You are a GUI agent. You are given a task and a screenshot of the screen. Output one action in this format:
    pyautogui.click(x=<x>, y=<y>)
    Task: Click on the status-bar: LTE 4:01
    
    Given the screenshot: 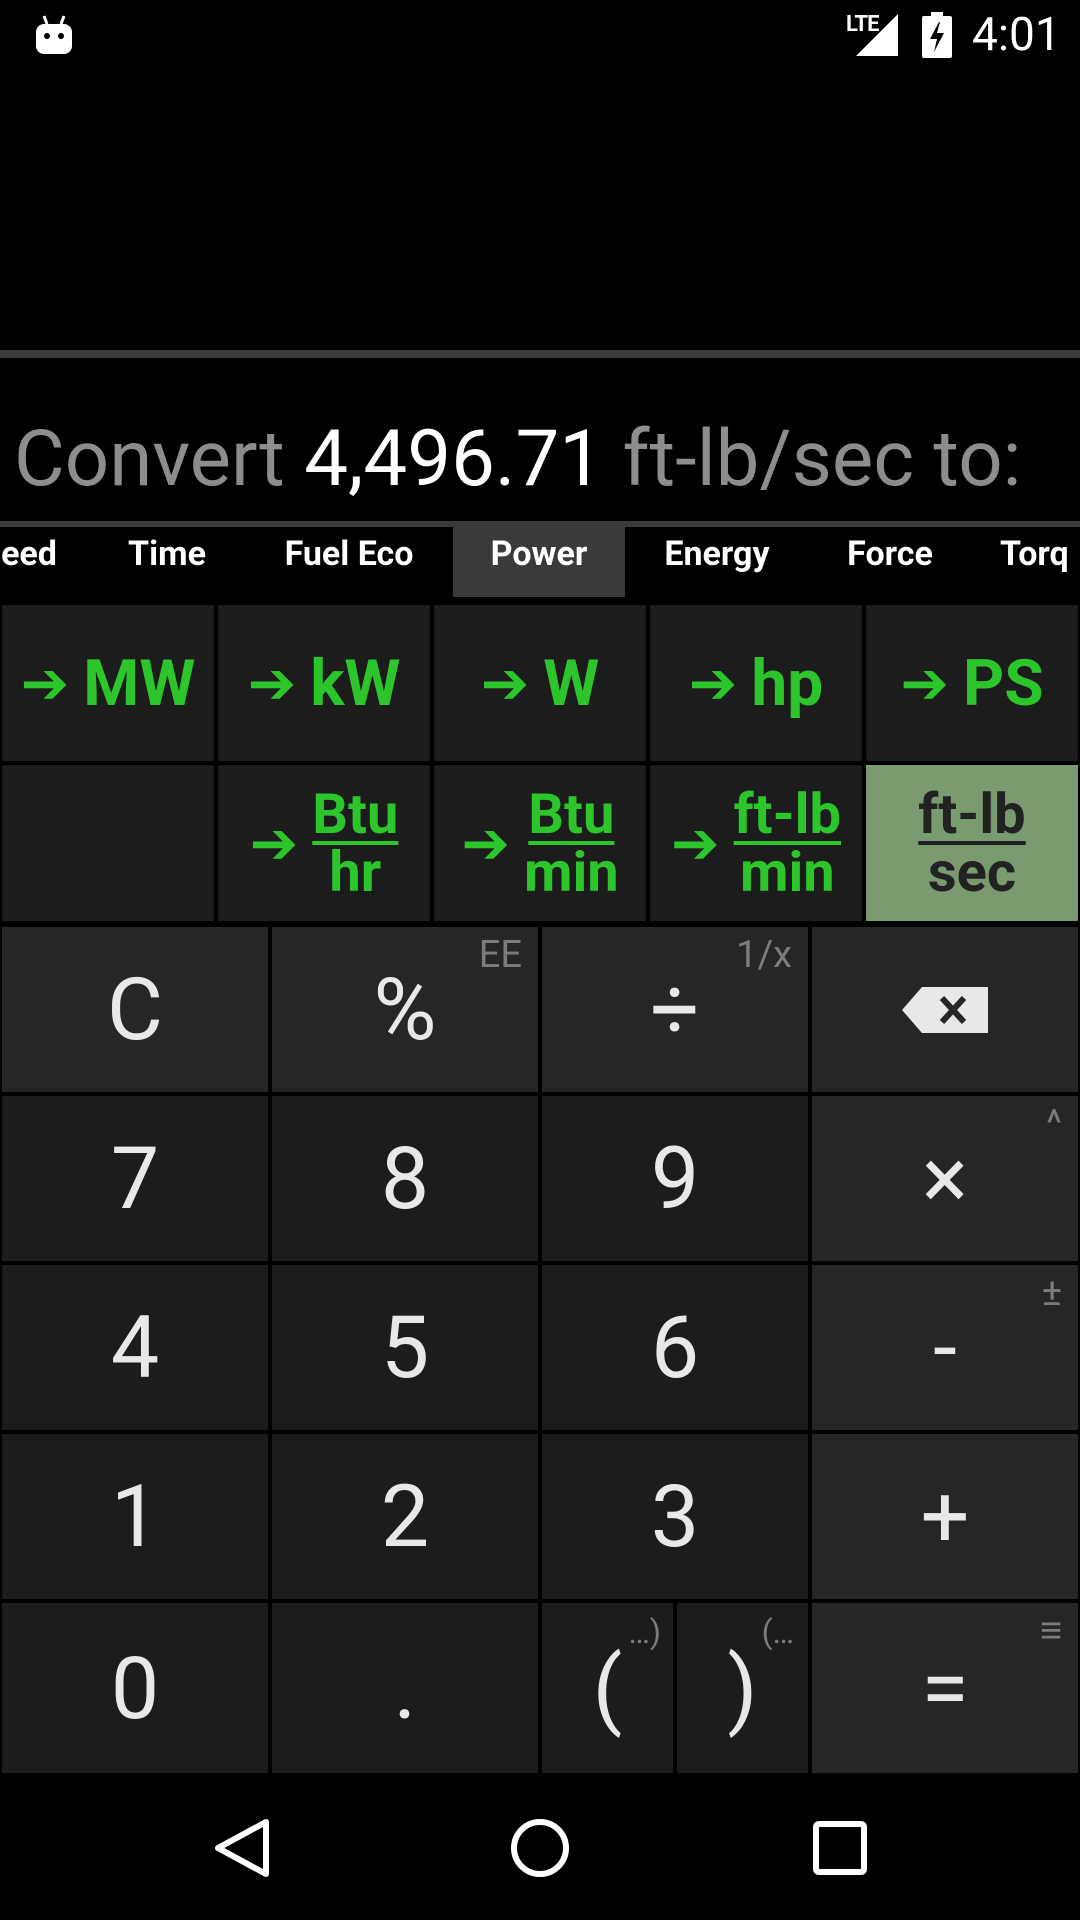 What is the action you would take?
    pyautogui.click(x=540, y=36)
    